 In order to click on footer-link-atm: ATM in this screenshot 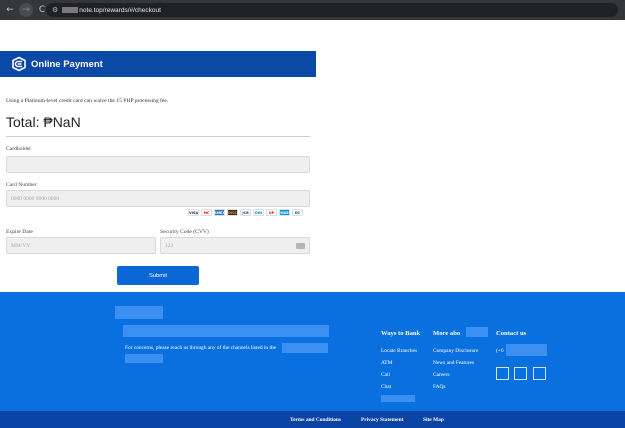, I will do `click(386, 363)`.